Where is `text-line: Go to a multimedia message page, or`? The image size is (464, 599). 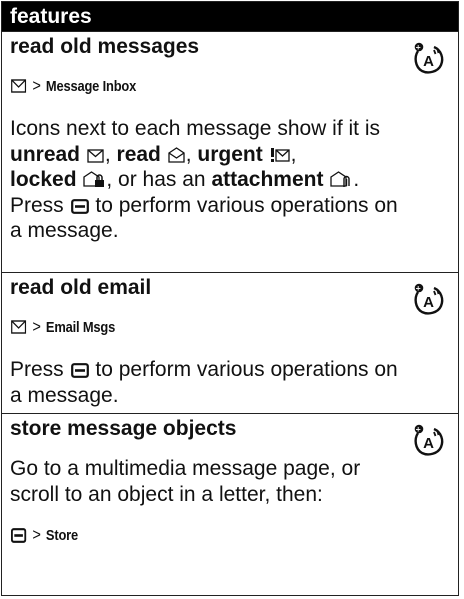
text-line: Go to a multimedia message page, or is located at coordinates (185, 468).